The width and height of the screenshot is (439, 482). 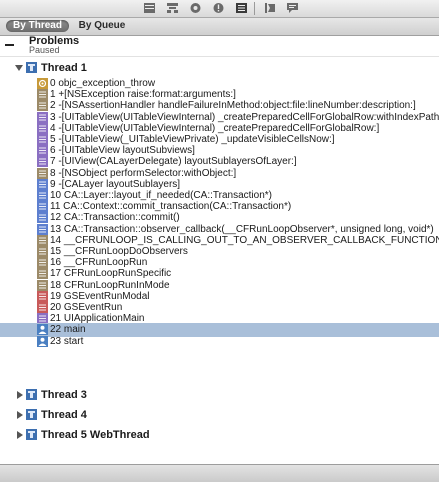 I want to click on thread-row: Thread 5 WebThread, so click(x=219, y=435).